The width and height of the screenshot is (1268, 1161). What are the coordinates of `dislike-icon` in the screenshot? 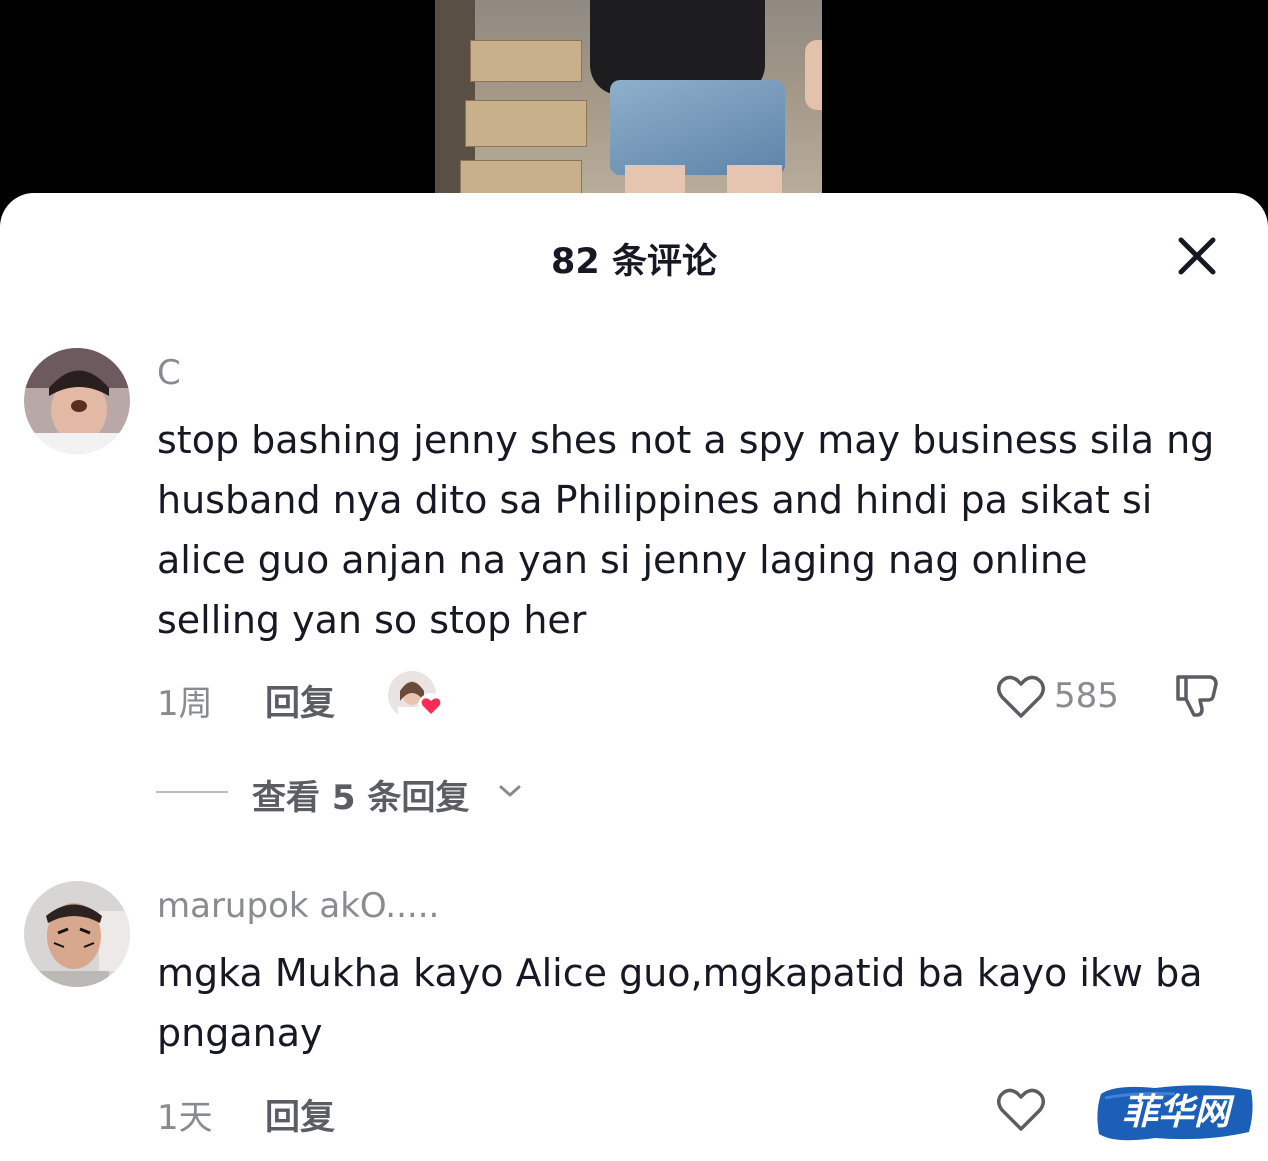 It's located at (1197, 696).